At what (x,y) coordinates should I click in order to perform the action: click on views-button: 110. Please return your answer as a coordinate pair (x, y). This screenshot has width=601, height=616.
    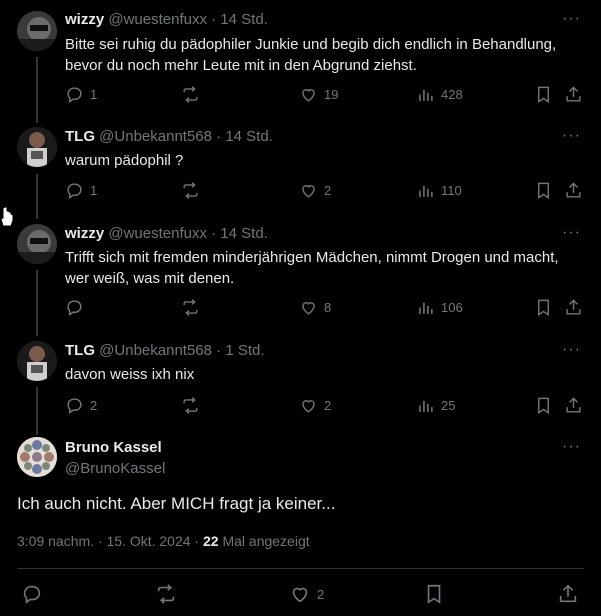
    Looking at the image, I should click on (439, 190).